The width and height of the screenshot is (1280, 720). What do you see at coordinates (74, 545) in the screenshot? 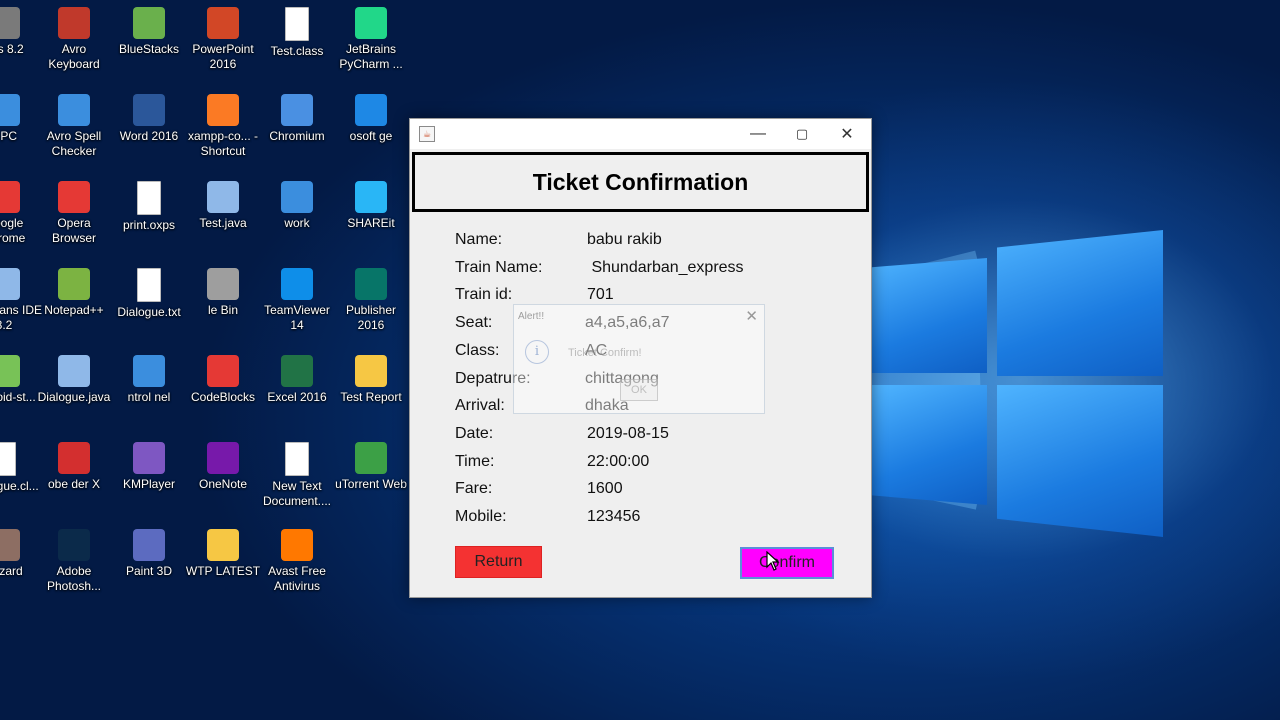
I see `photoshop-icon` at bounding box center [74, 545].